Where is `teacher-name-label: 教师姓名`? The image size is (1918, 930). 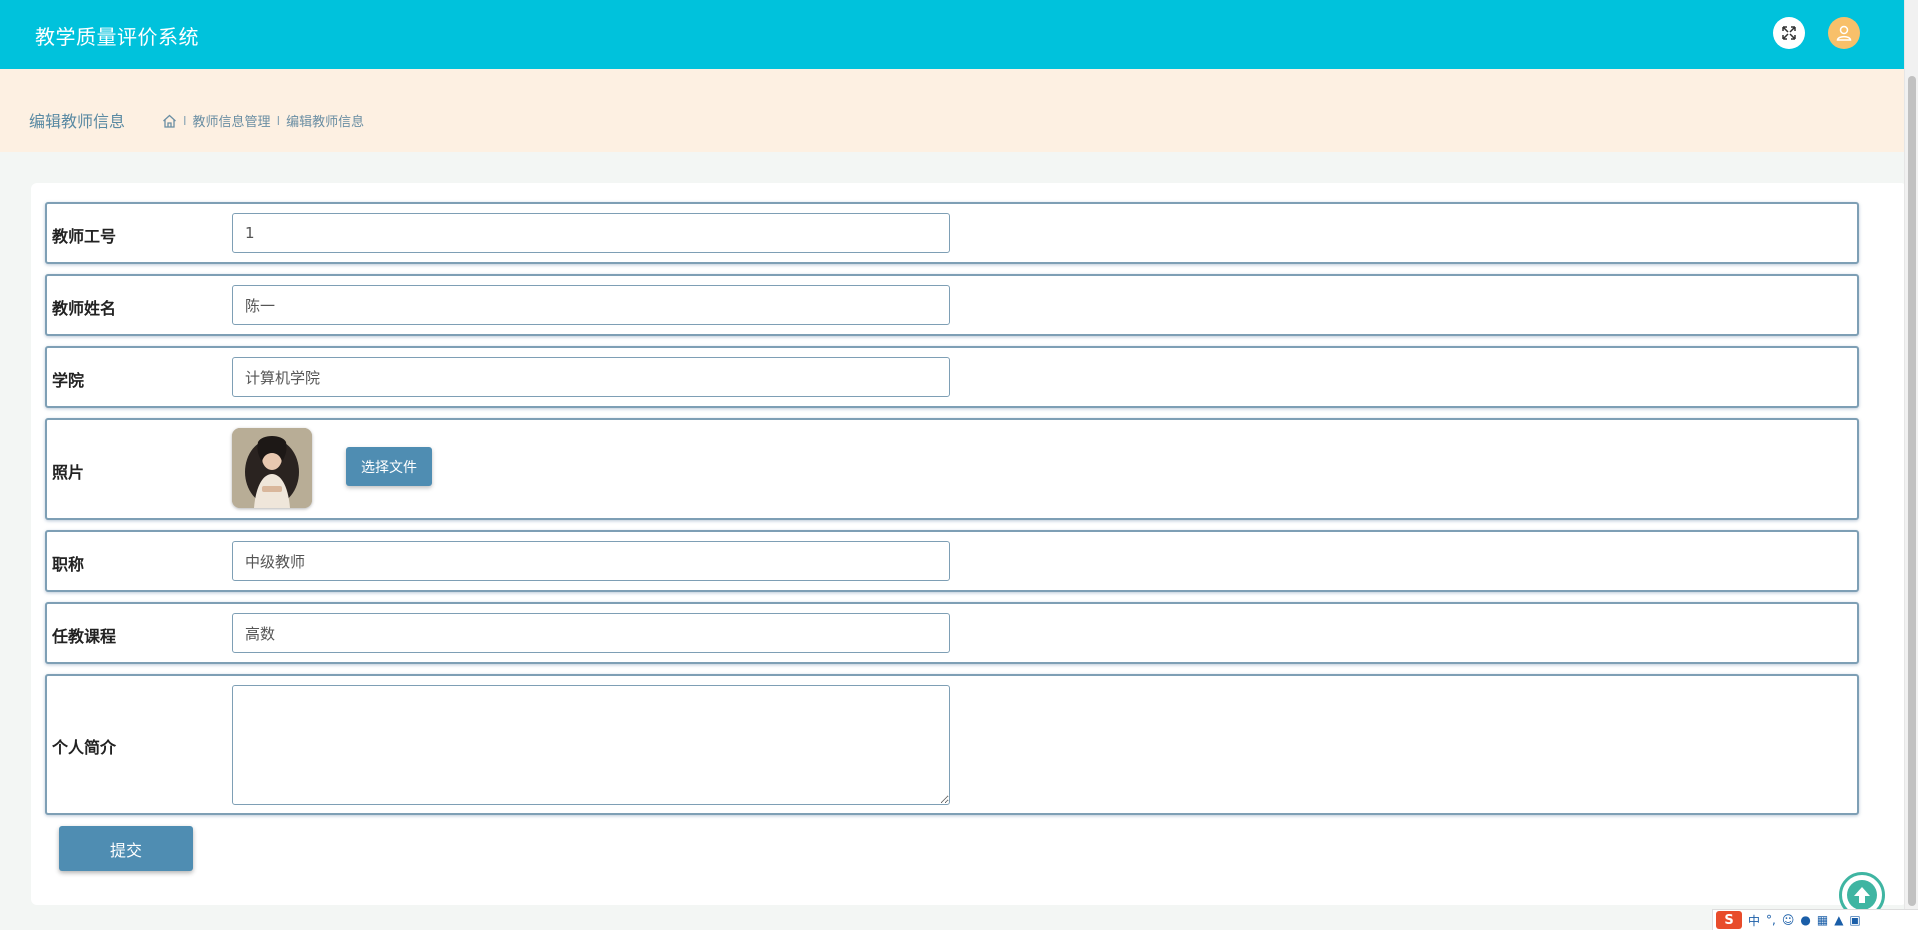 teacher-name-label: 教师姓名 is located at coordinates (84, 308).